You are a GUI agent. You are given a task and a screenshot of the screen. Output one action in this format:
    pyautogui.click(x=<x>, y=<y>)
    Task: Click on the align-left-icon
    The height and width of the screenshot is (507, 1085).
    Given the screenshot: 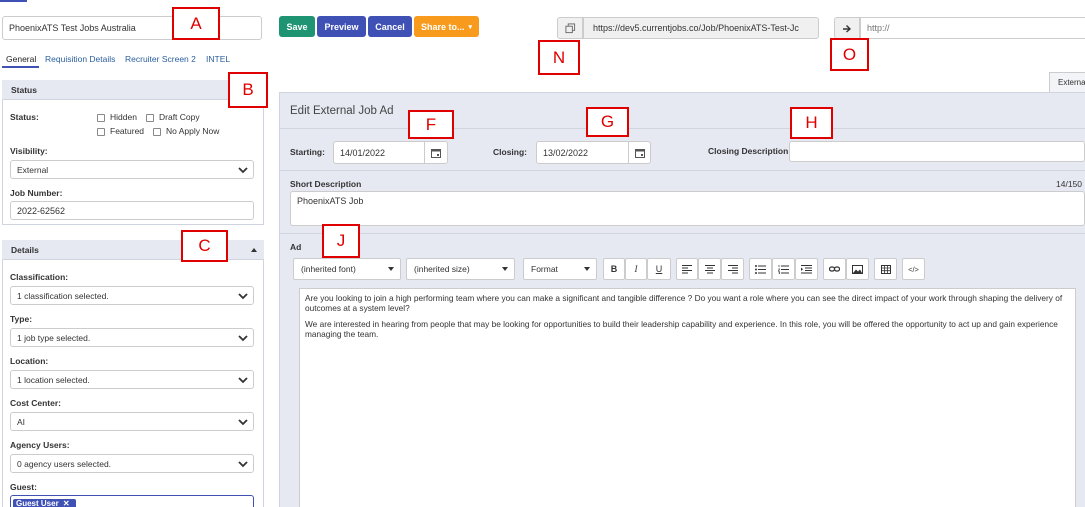 What is the action you would take?
    pyautogui.click(x=687, y=268)
    